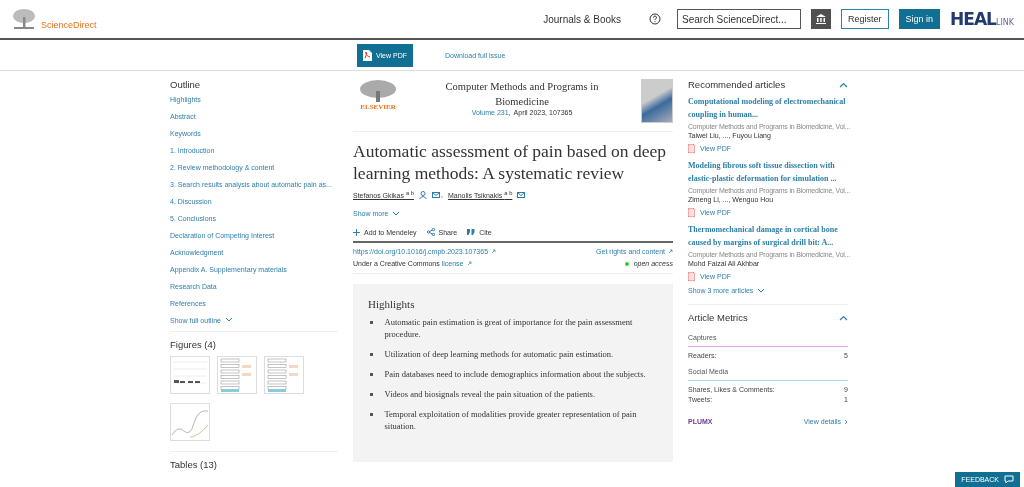  What do you see at coordinates (356, 232) in the screenshot?
I see `plus-icon` at bounding box center [356, 232].